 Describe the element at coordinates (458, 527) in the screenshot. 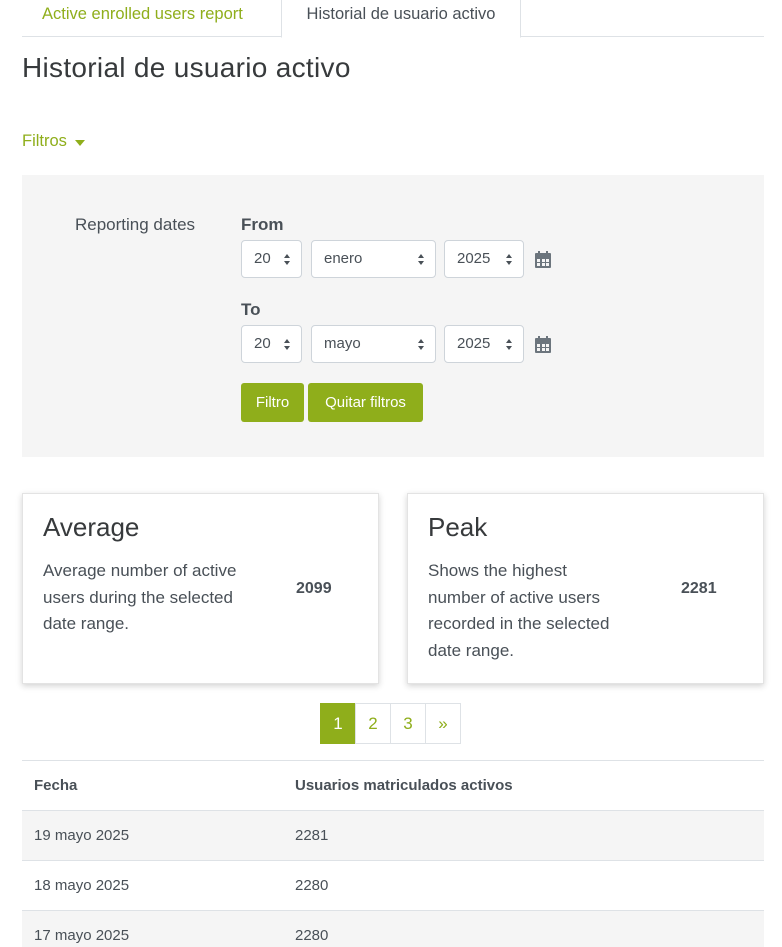

I see `peak-card-title: Peak` at that location.